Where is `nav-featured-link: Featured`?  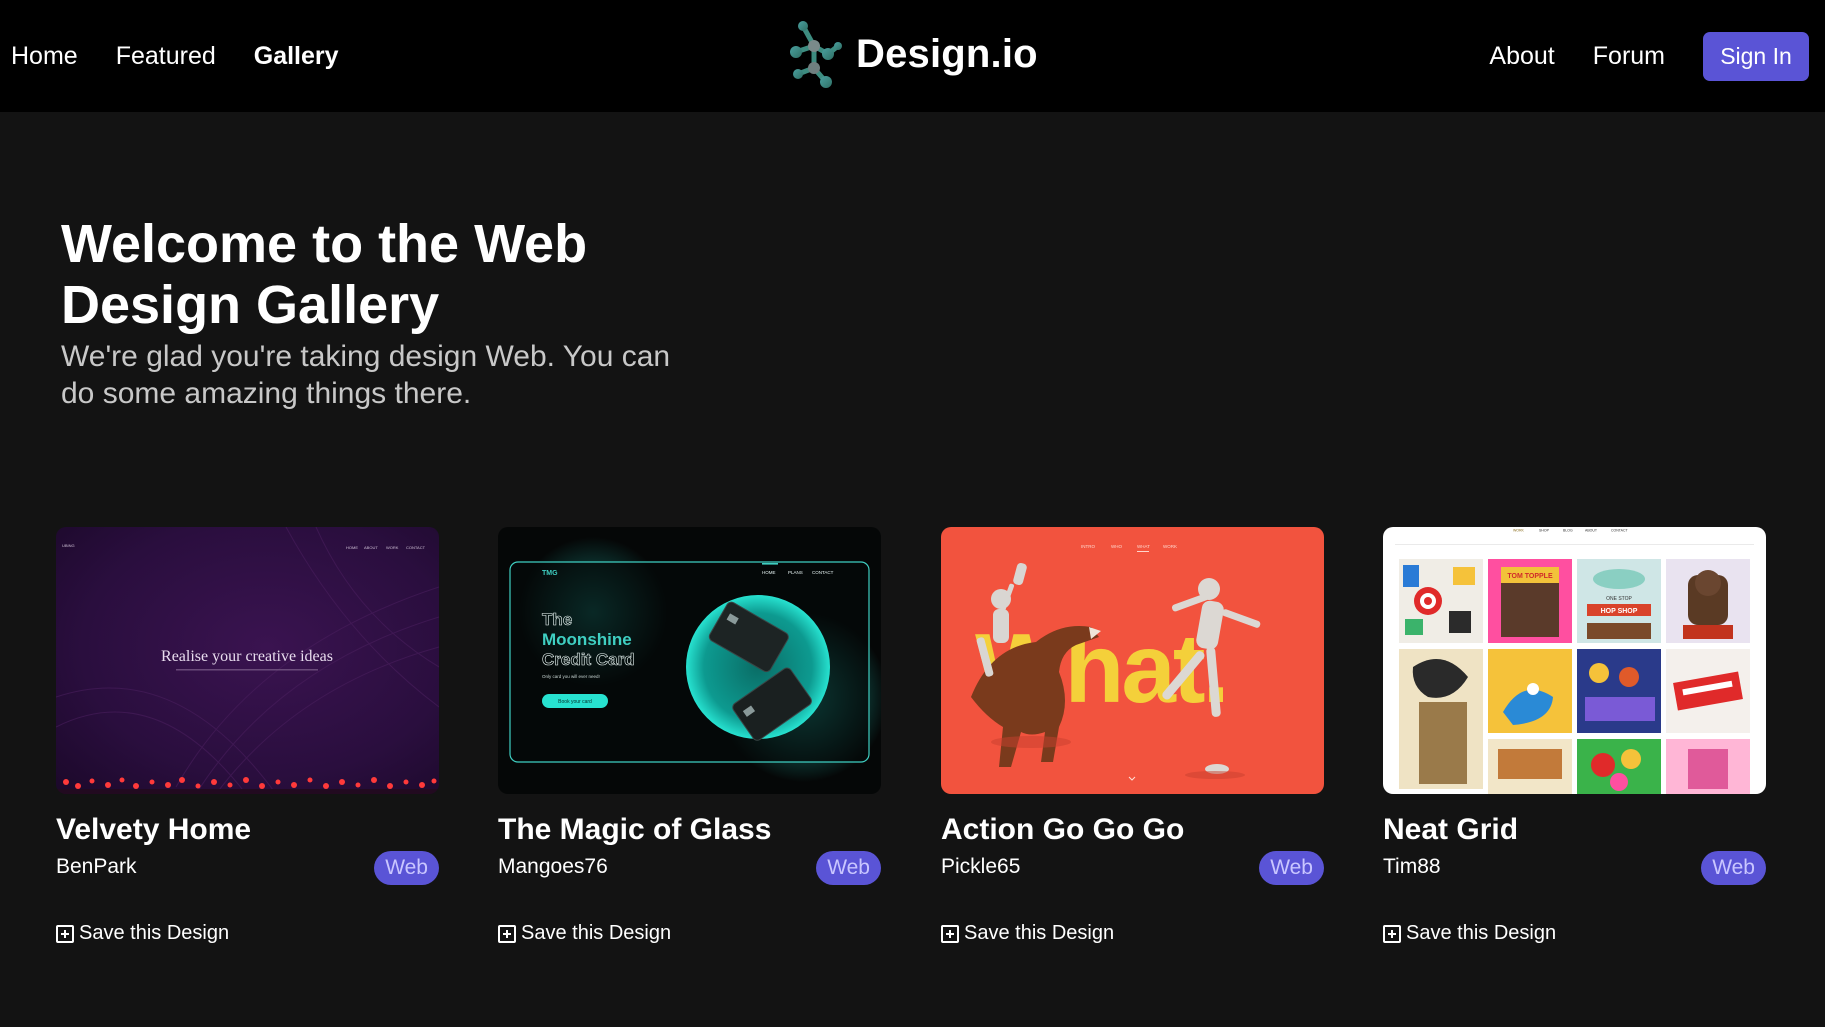 nav-featured-link: Featured is located at coordinates (166, 56).